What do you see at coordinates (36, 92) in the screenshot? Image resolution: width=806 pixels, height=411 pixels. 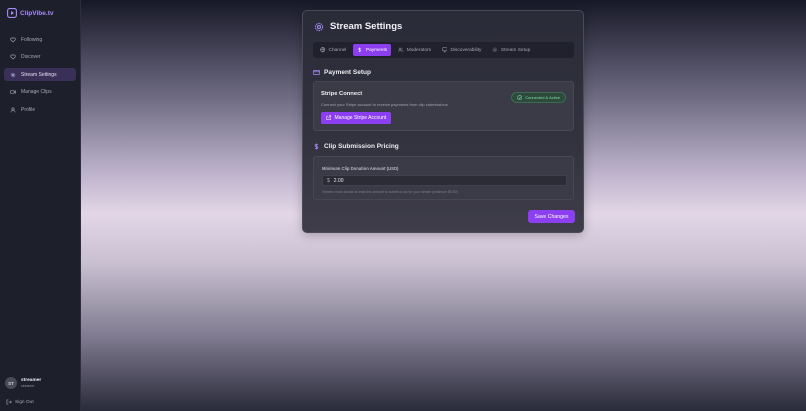 I see `sidebar-item-label: Manage Clips` at bounding box center [36, 92].